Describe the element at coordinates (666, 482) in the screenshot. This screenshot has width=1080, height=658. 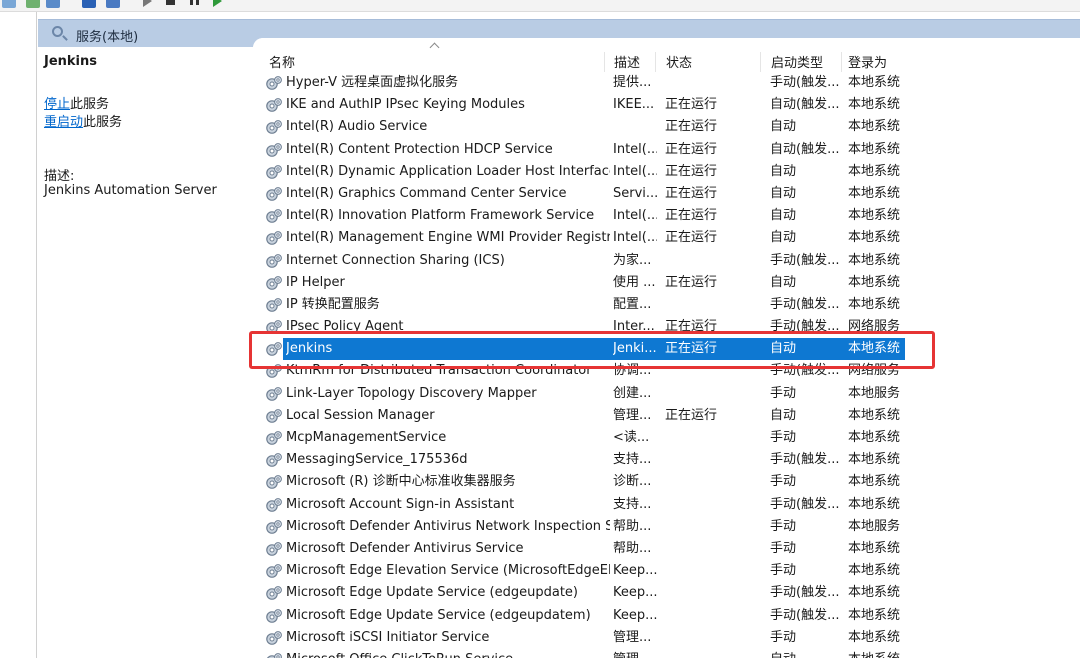
I see `table-row: Microsoft (R) 诊断中心标准收集器服务 诊断... 手动 本地系统` at that location.